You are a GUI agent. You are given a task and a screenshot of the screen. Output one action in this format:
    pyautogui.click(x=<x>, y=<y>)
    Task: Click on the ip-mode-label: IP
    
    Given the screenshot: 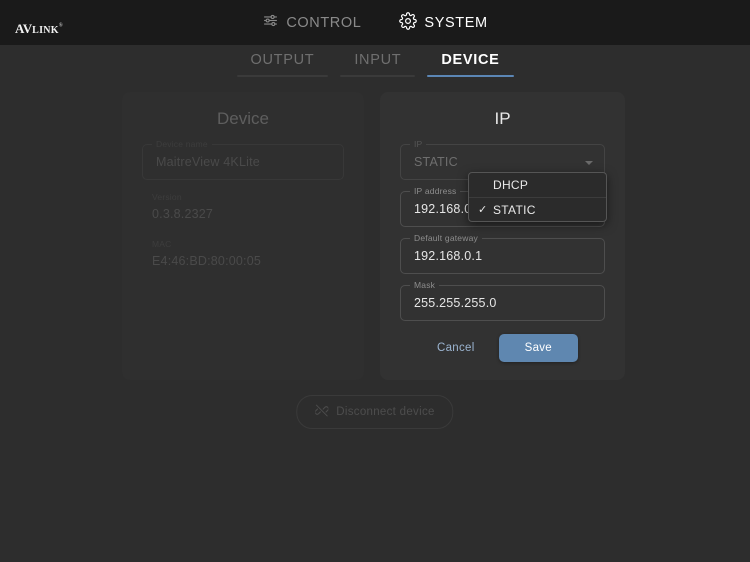 What is the action you would take?
    pyautogui.click(x=418, y=144)
    